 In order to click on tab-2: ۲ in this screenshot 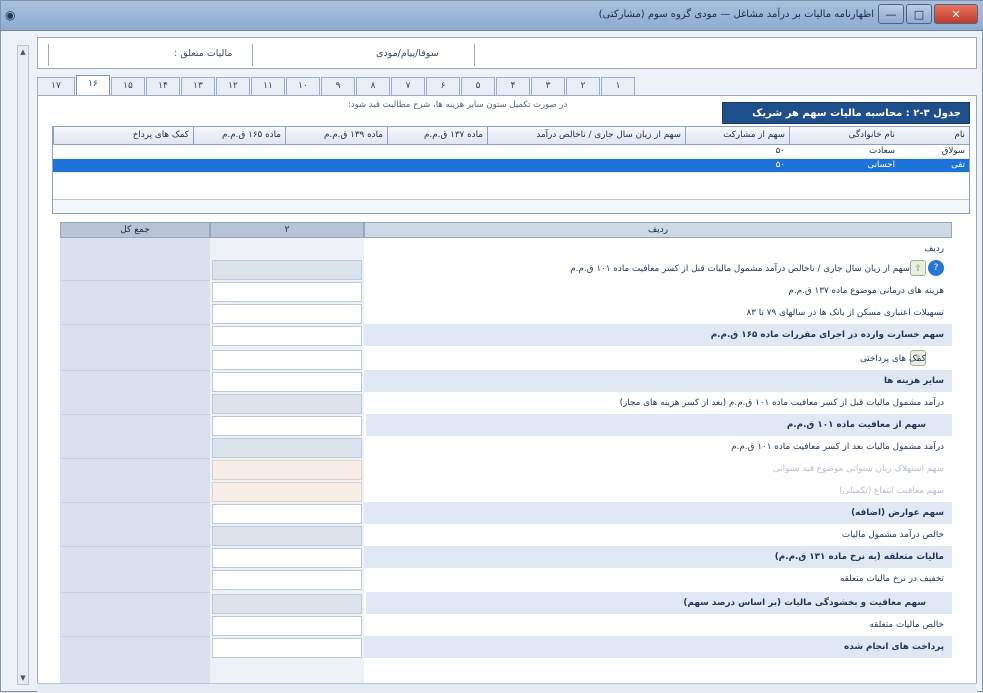, I will do `click(583, 86)`.